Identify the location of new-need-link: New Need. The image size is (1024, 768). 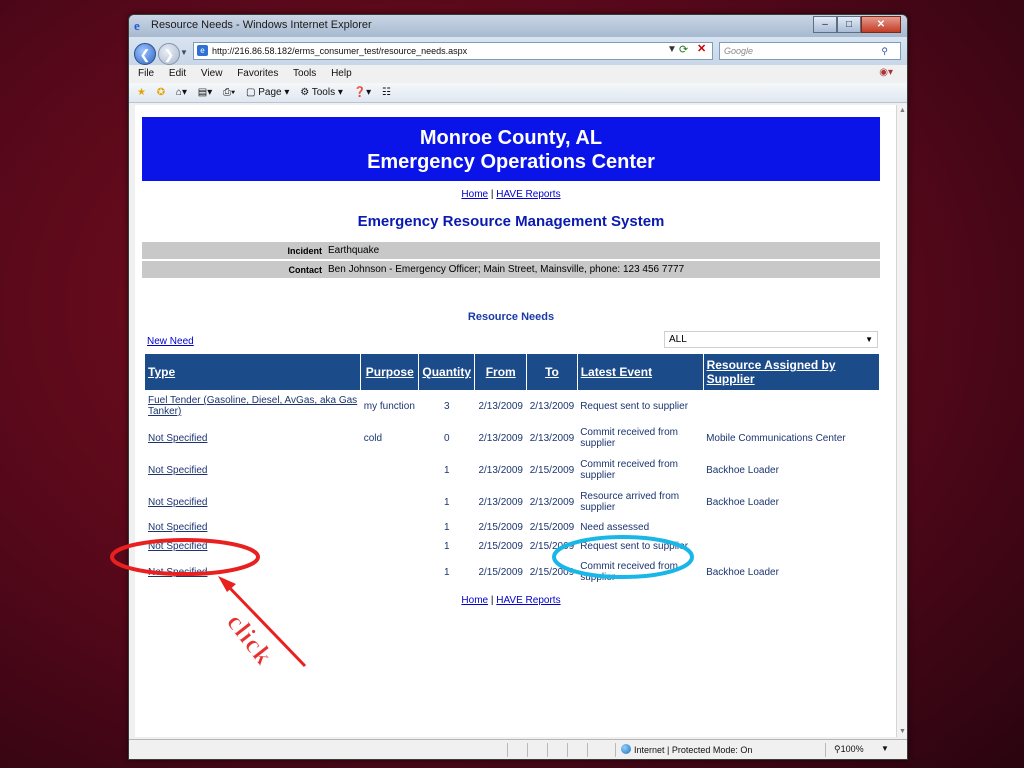
(170, 341).